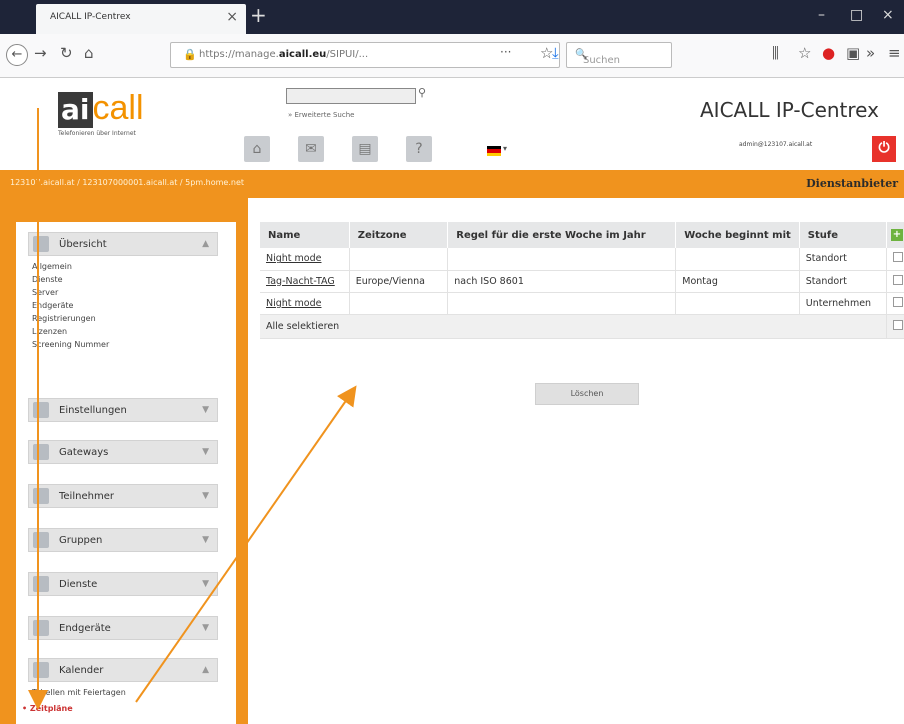  Describe the element at coordinates (123, 584) in the screenshot. I see `sidebar-section-dienste: Dienste ▼` at that location.